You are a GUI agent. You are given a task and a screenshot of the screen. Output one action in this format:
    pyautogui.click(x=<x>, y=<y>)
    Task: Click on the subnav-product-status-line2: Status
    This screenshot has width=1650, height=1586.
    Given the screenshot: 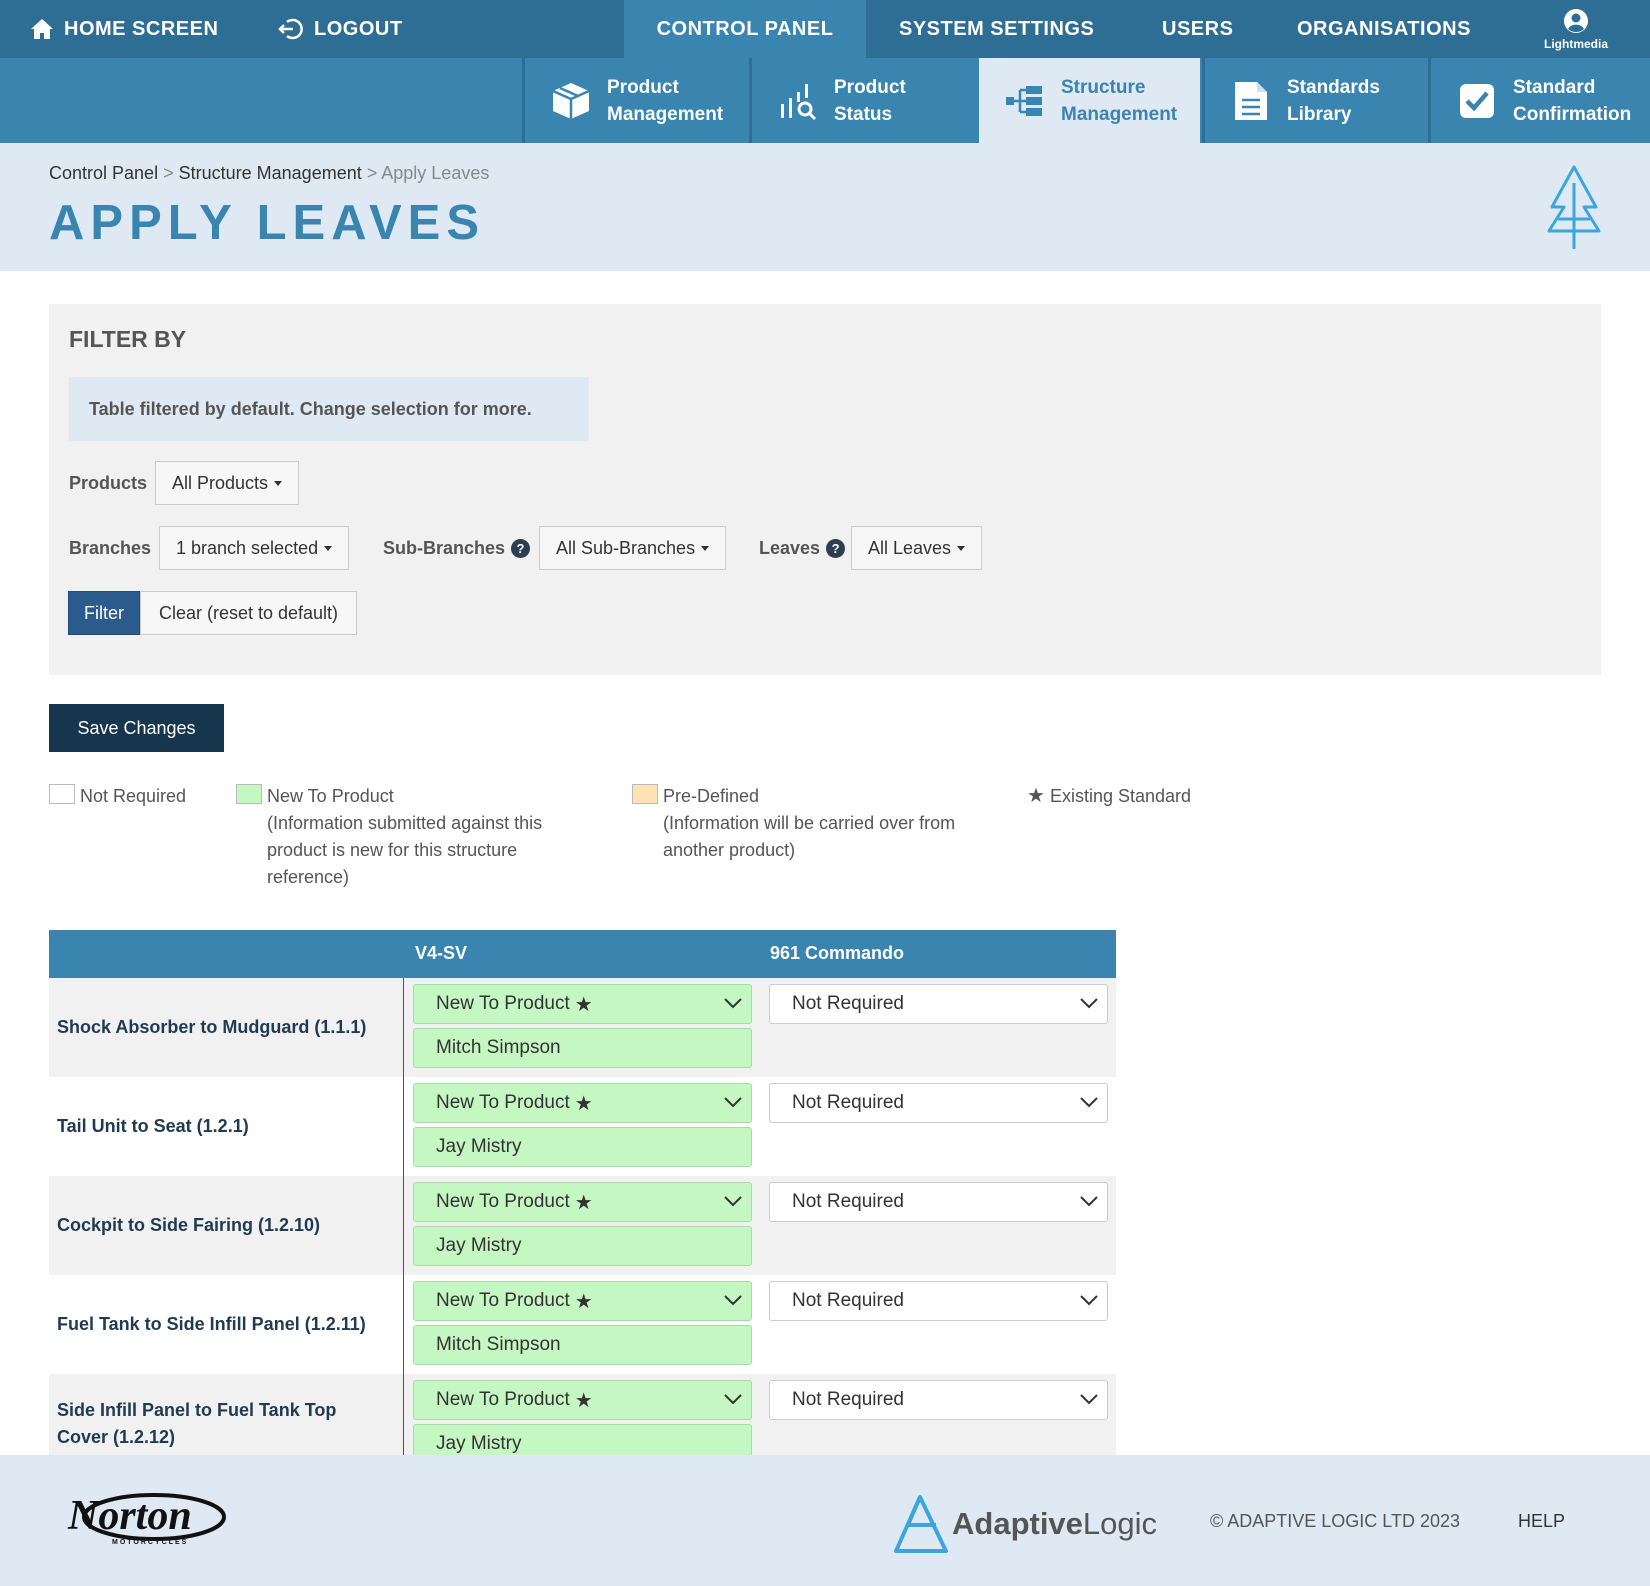 What is the action you would take?
    pyautogui.click(x=863, y=114)
    